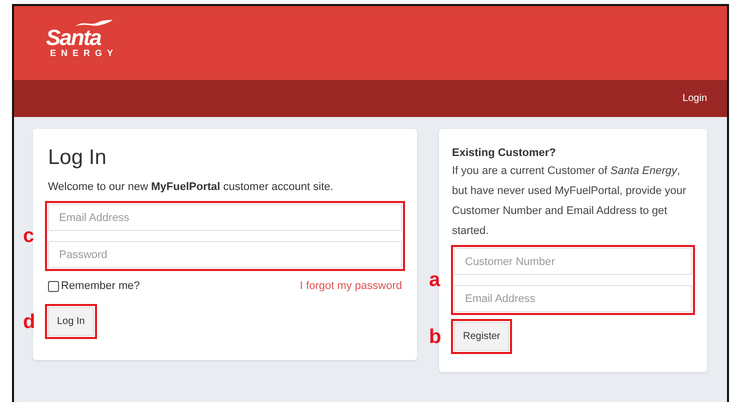 The width and height of the screenshot is (734, 402). What do you see at coordinates (435, 336) in the screenshot?
I see `annotation-label: b` at bounding box center [435, 336].